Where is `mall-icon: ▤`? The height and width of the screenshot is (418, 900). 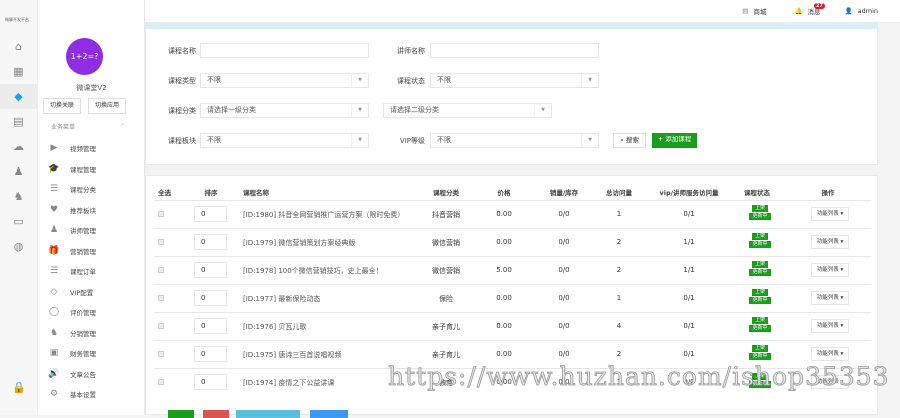
mall-icon: ▤ is located at coordinates (745, 11).